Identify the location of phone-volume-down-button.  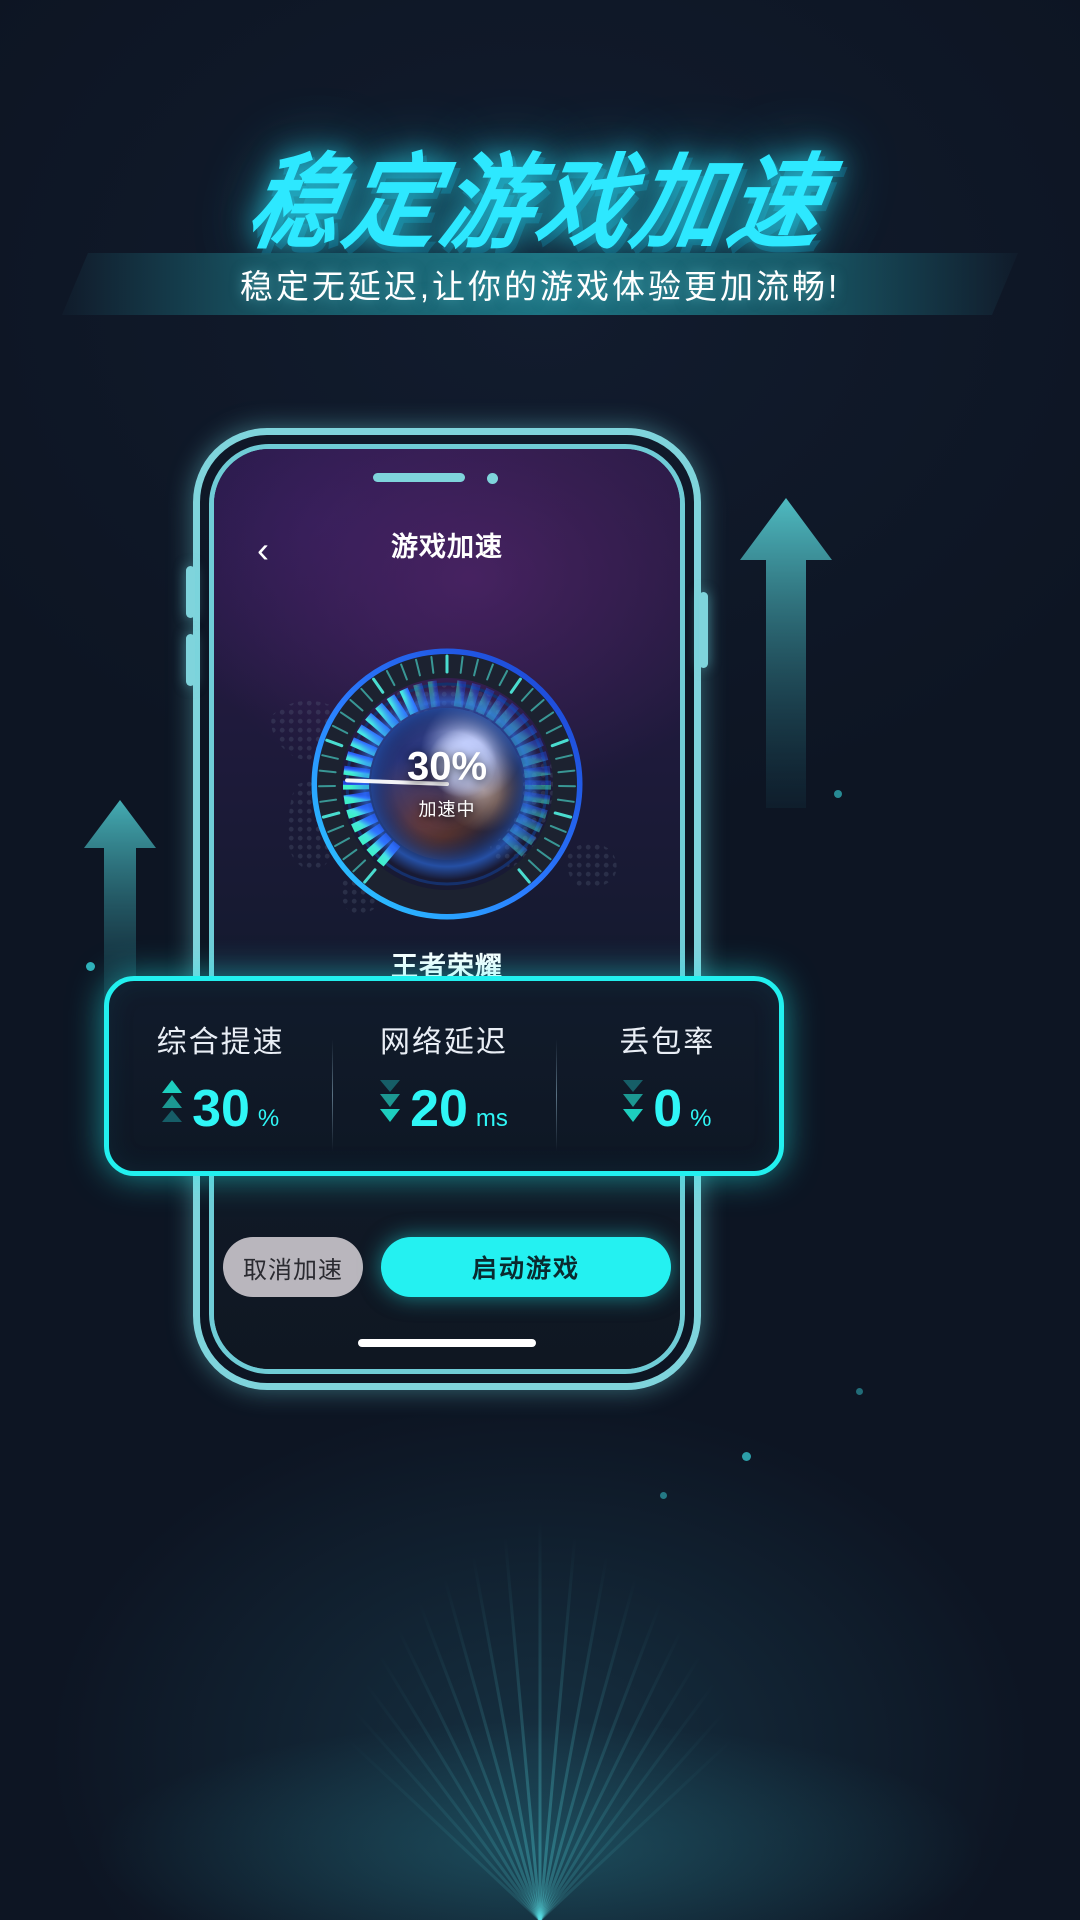
(190, 660).